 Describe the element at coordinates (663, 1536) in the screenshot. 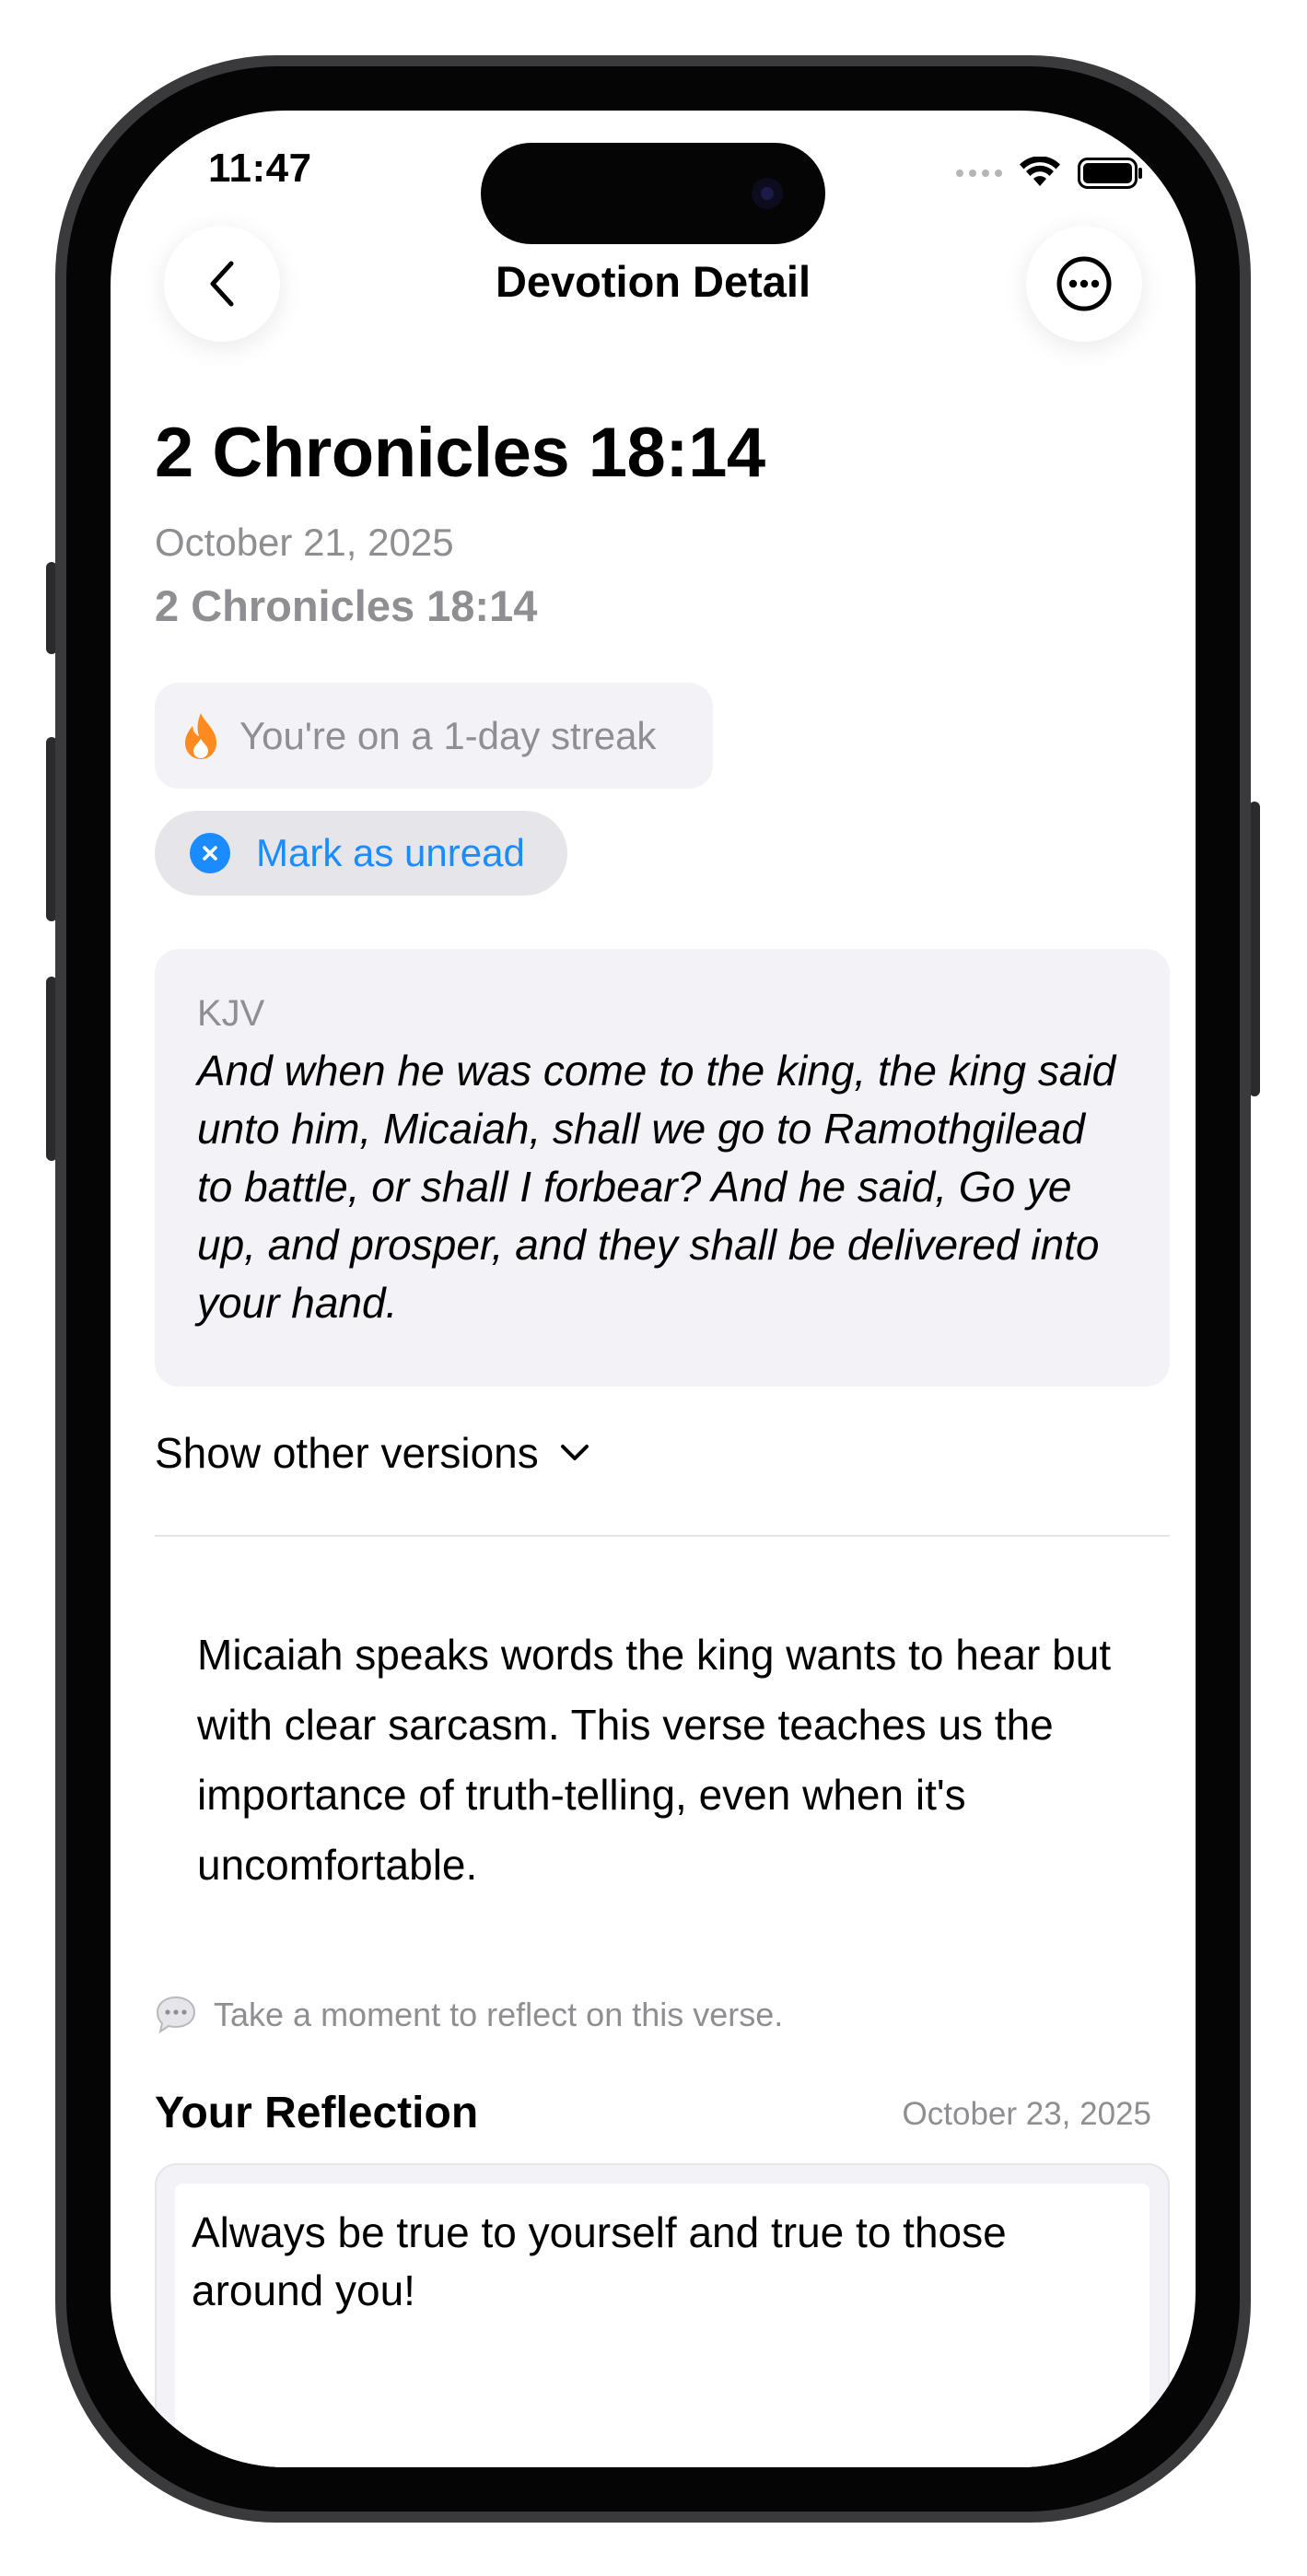

I see `divider` at that location.